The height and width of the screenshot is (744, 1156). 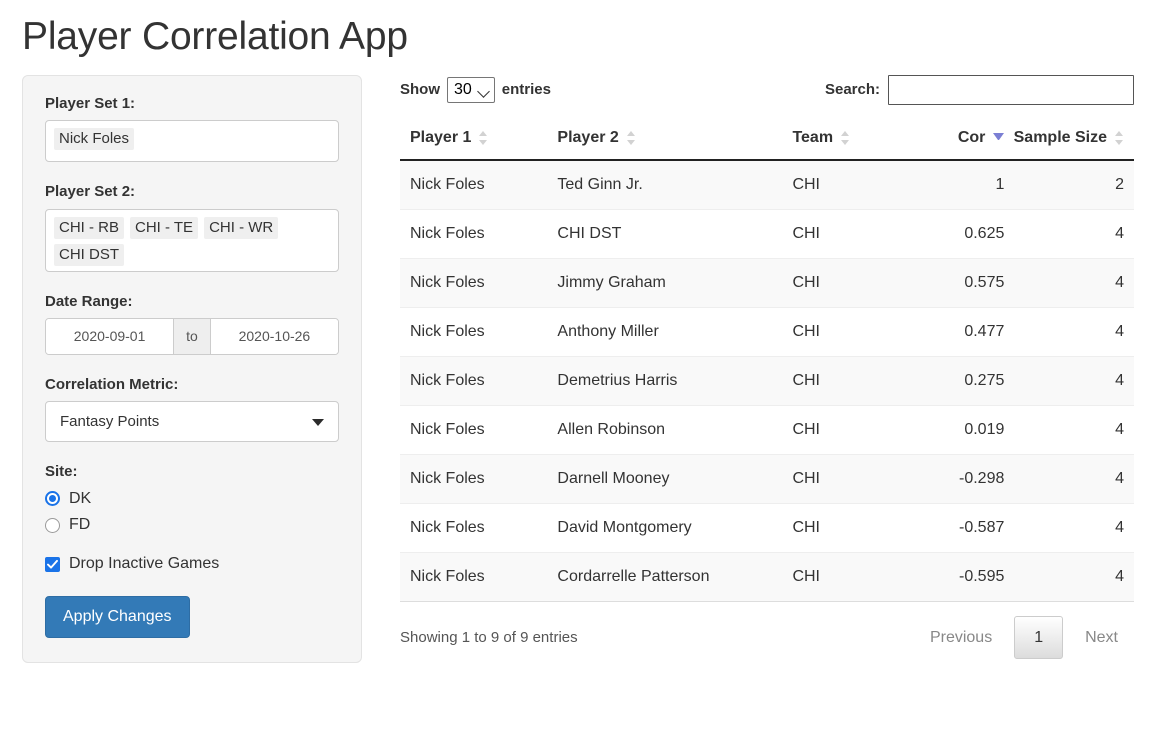 What do you see at coordinates (813, 137) in the screenshot?
I see `column-header-label: Team` at bounding box center [813, 137].